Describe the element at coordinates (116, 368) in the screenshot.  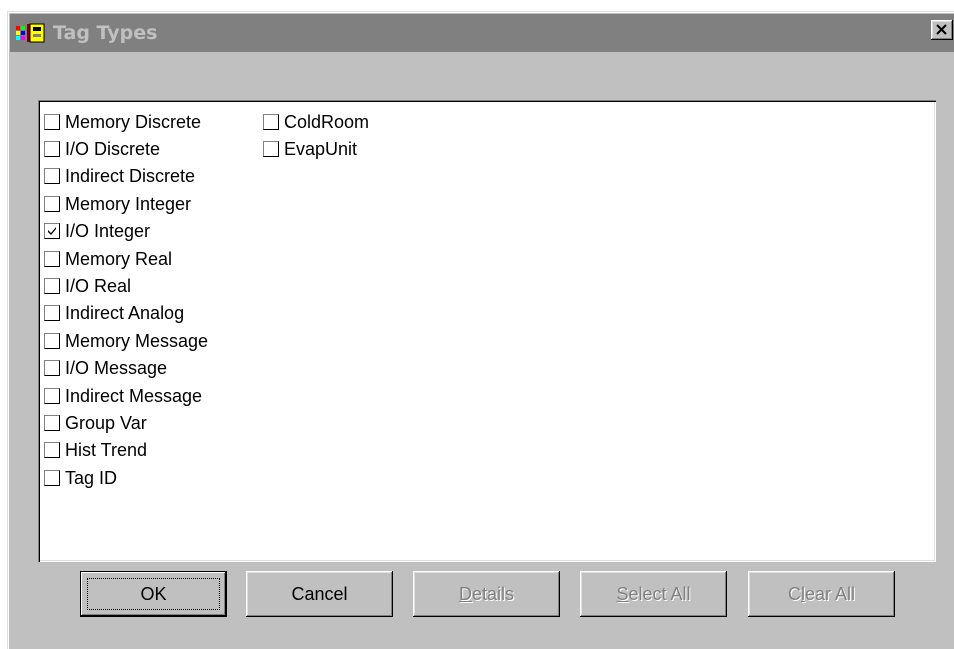
I see `tag-type-label: I/O Message` at that location.